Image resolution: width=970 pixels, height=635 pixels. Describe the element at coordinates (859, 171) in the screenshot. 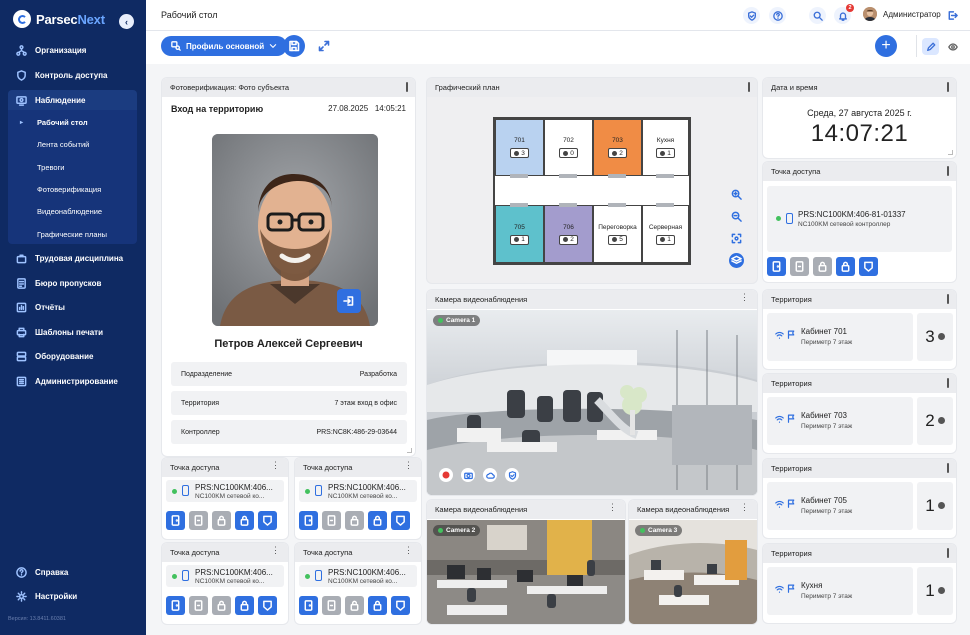

I see `widget-header: Точка доступа` at that location.